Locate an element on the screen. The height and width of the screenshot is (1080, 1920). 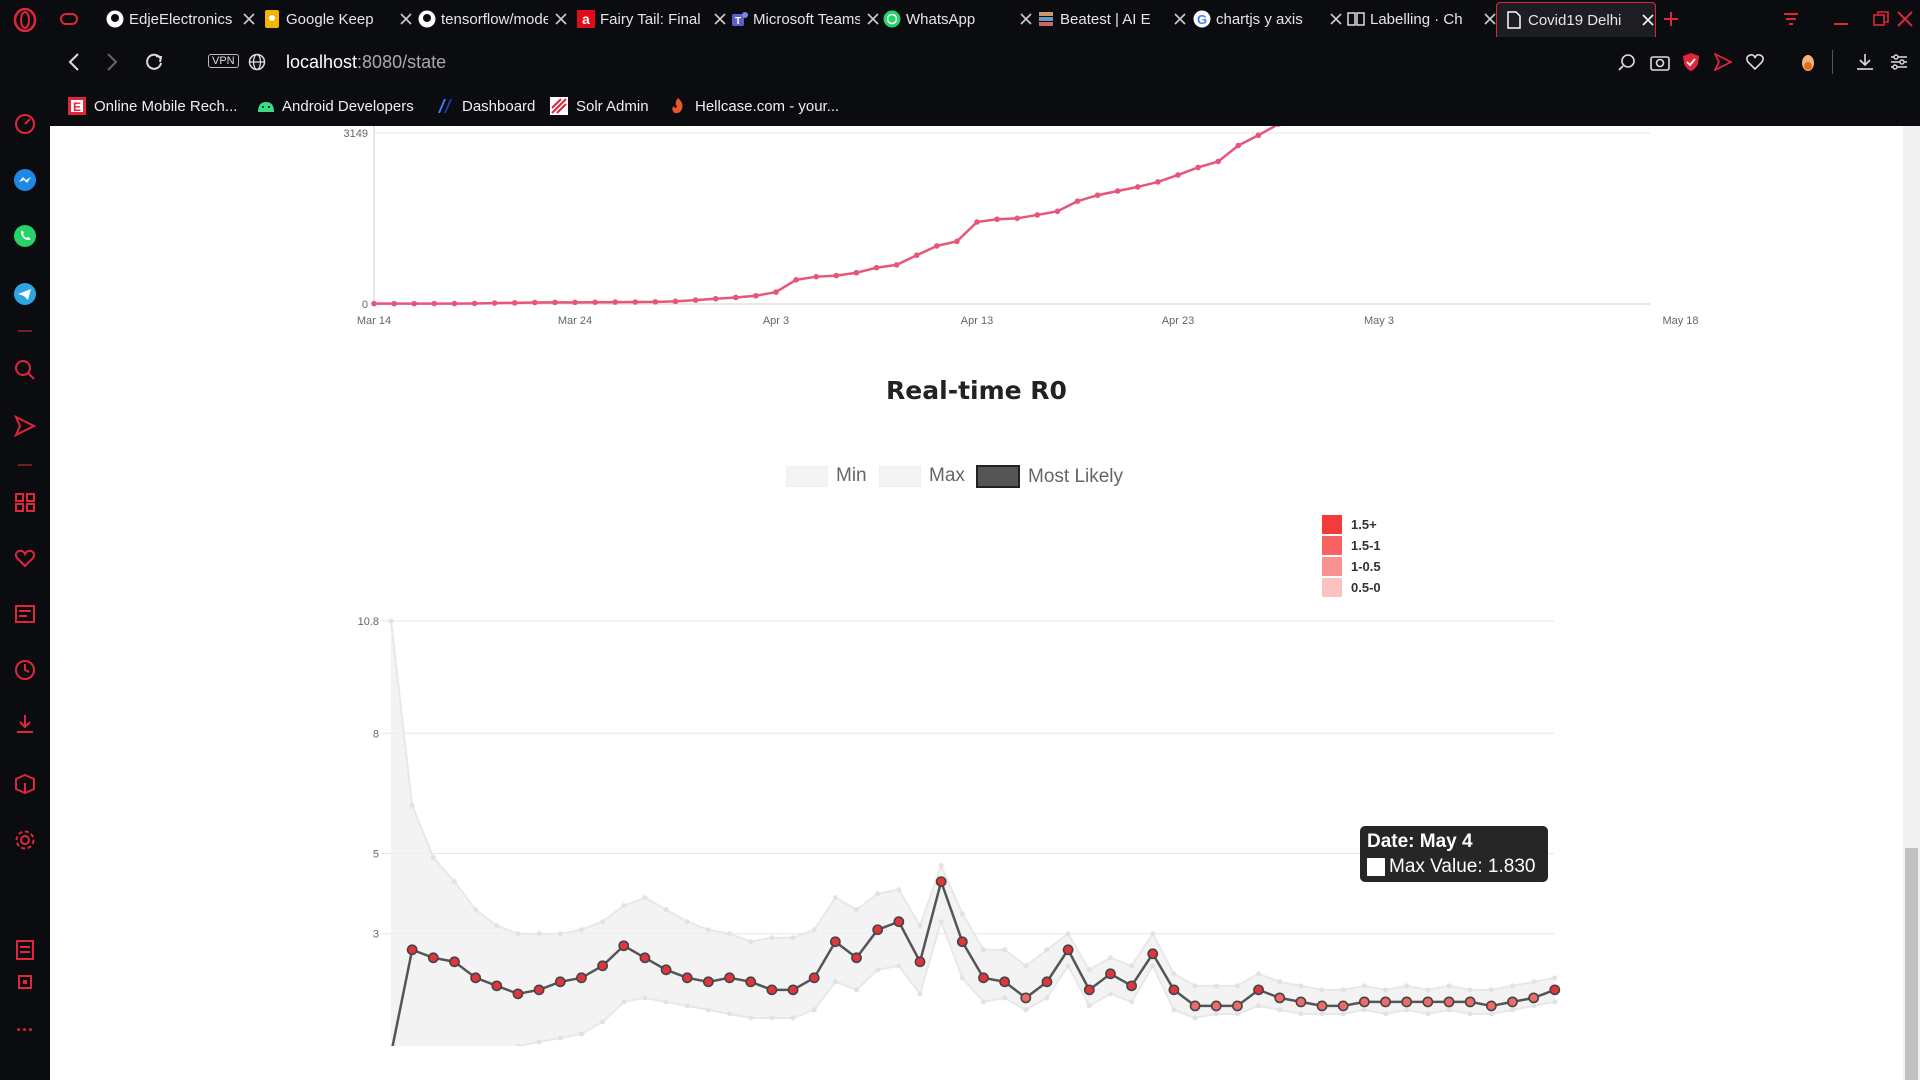
bookmark-android-developers: Android Developers is located at coordinates (335, 106).